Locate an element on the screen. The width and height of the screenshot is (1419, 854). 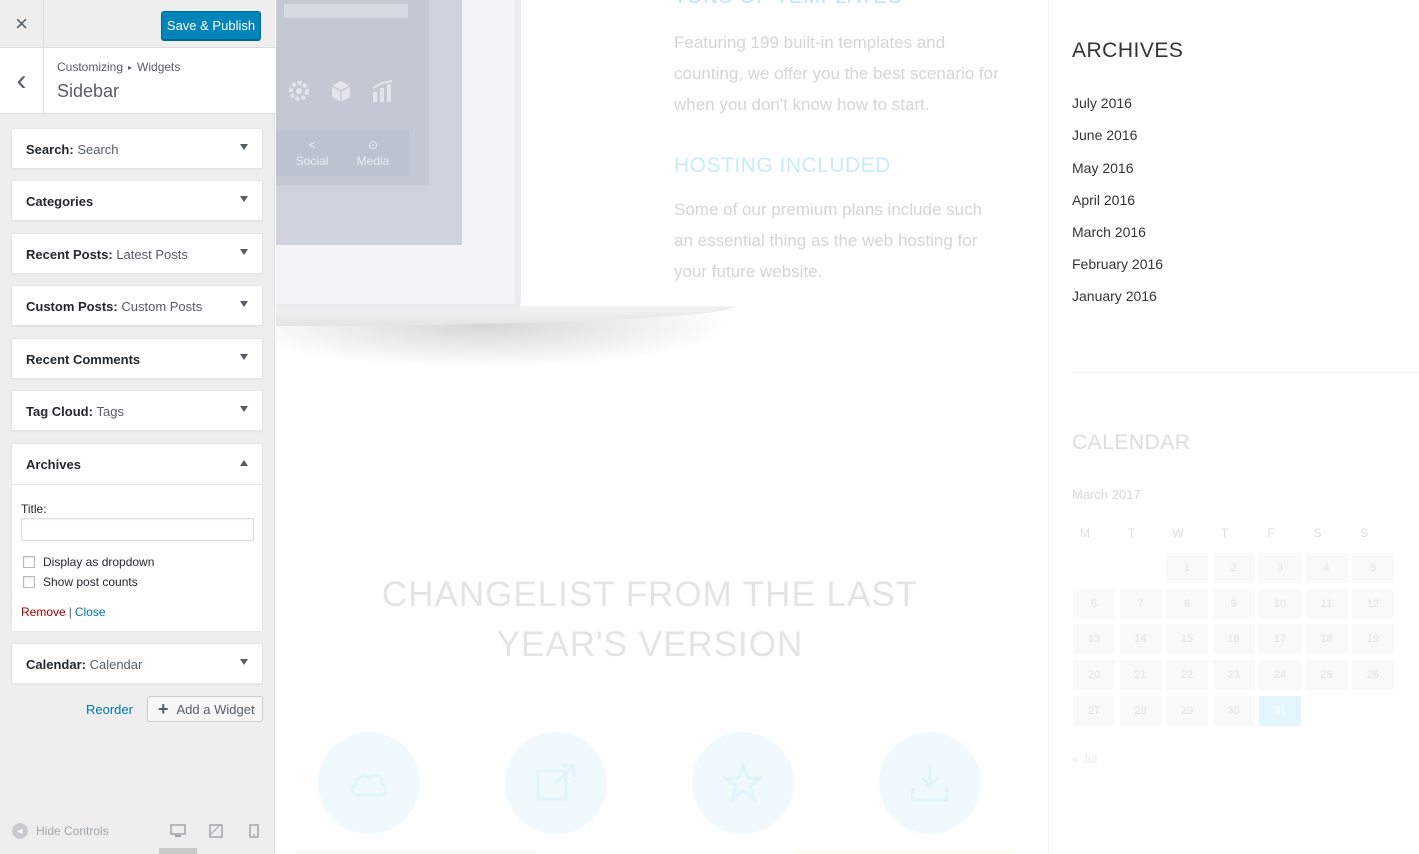
social-tab-label: Social is located at coordinates (312, 161).